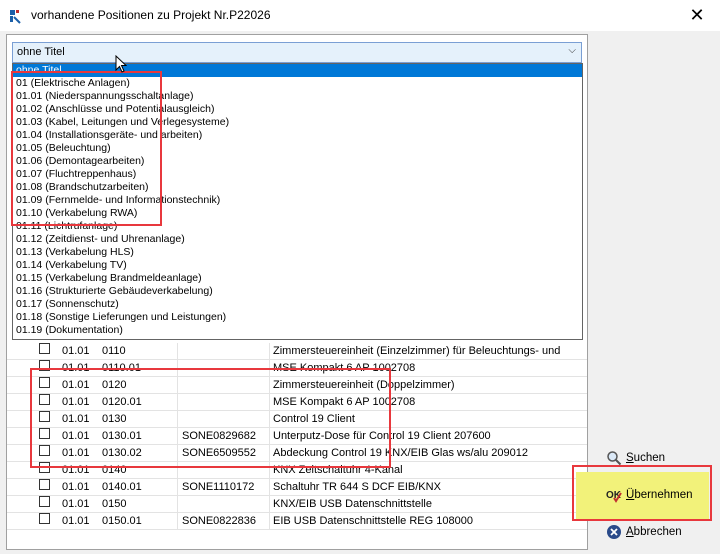  I want to click on table-row: 01.01 0130 Control 19 Client, so click(297, 419).